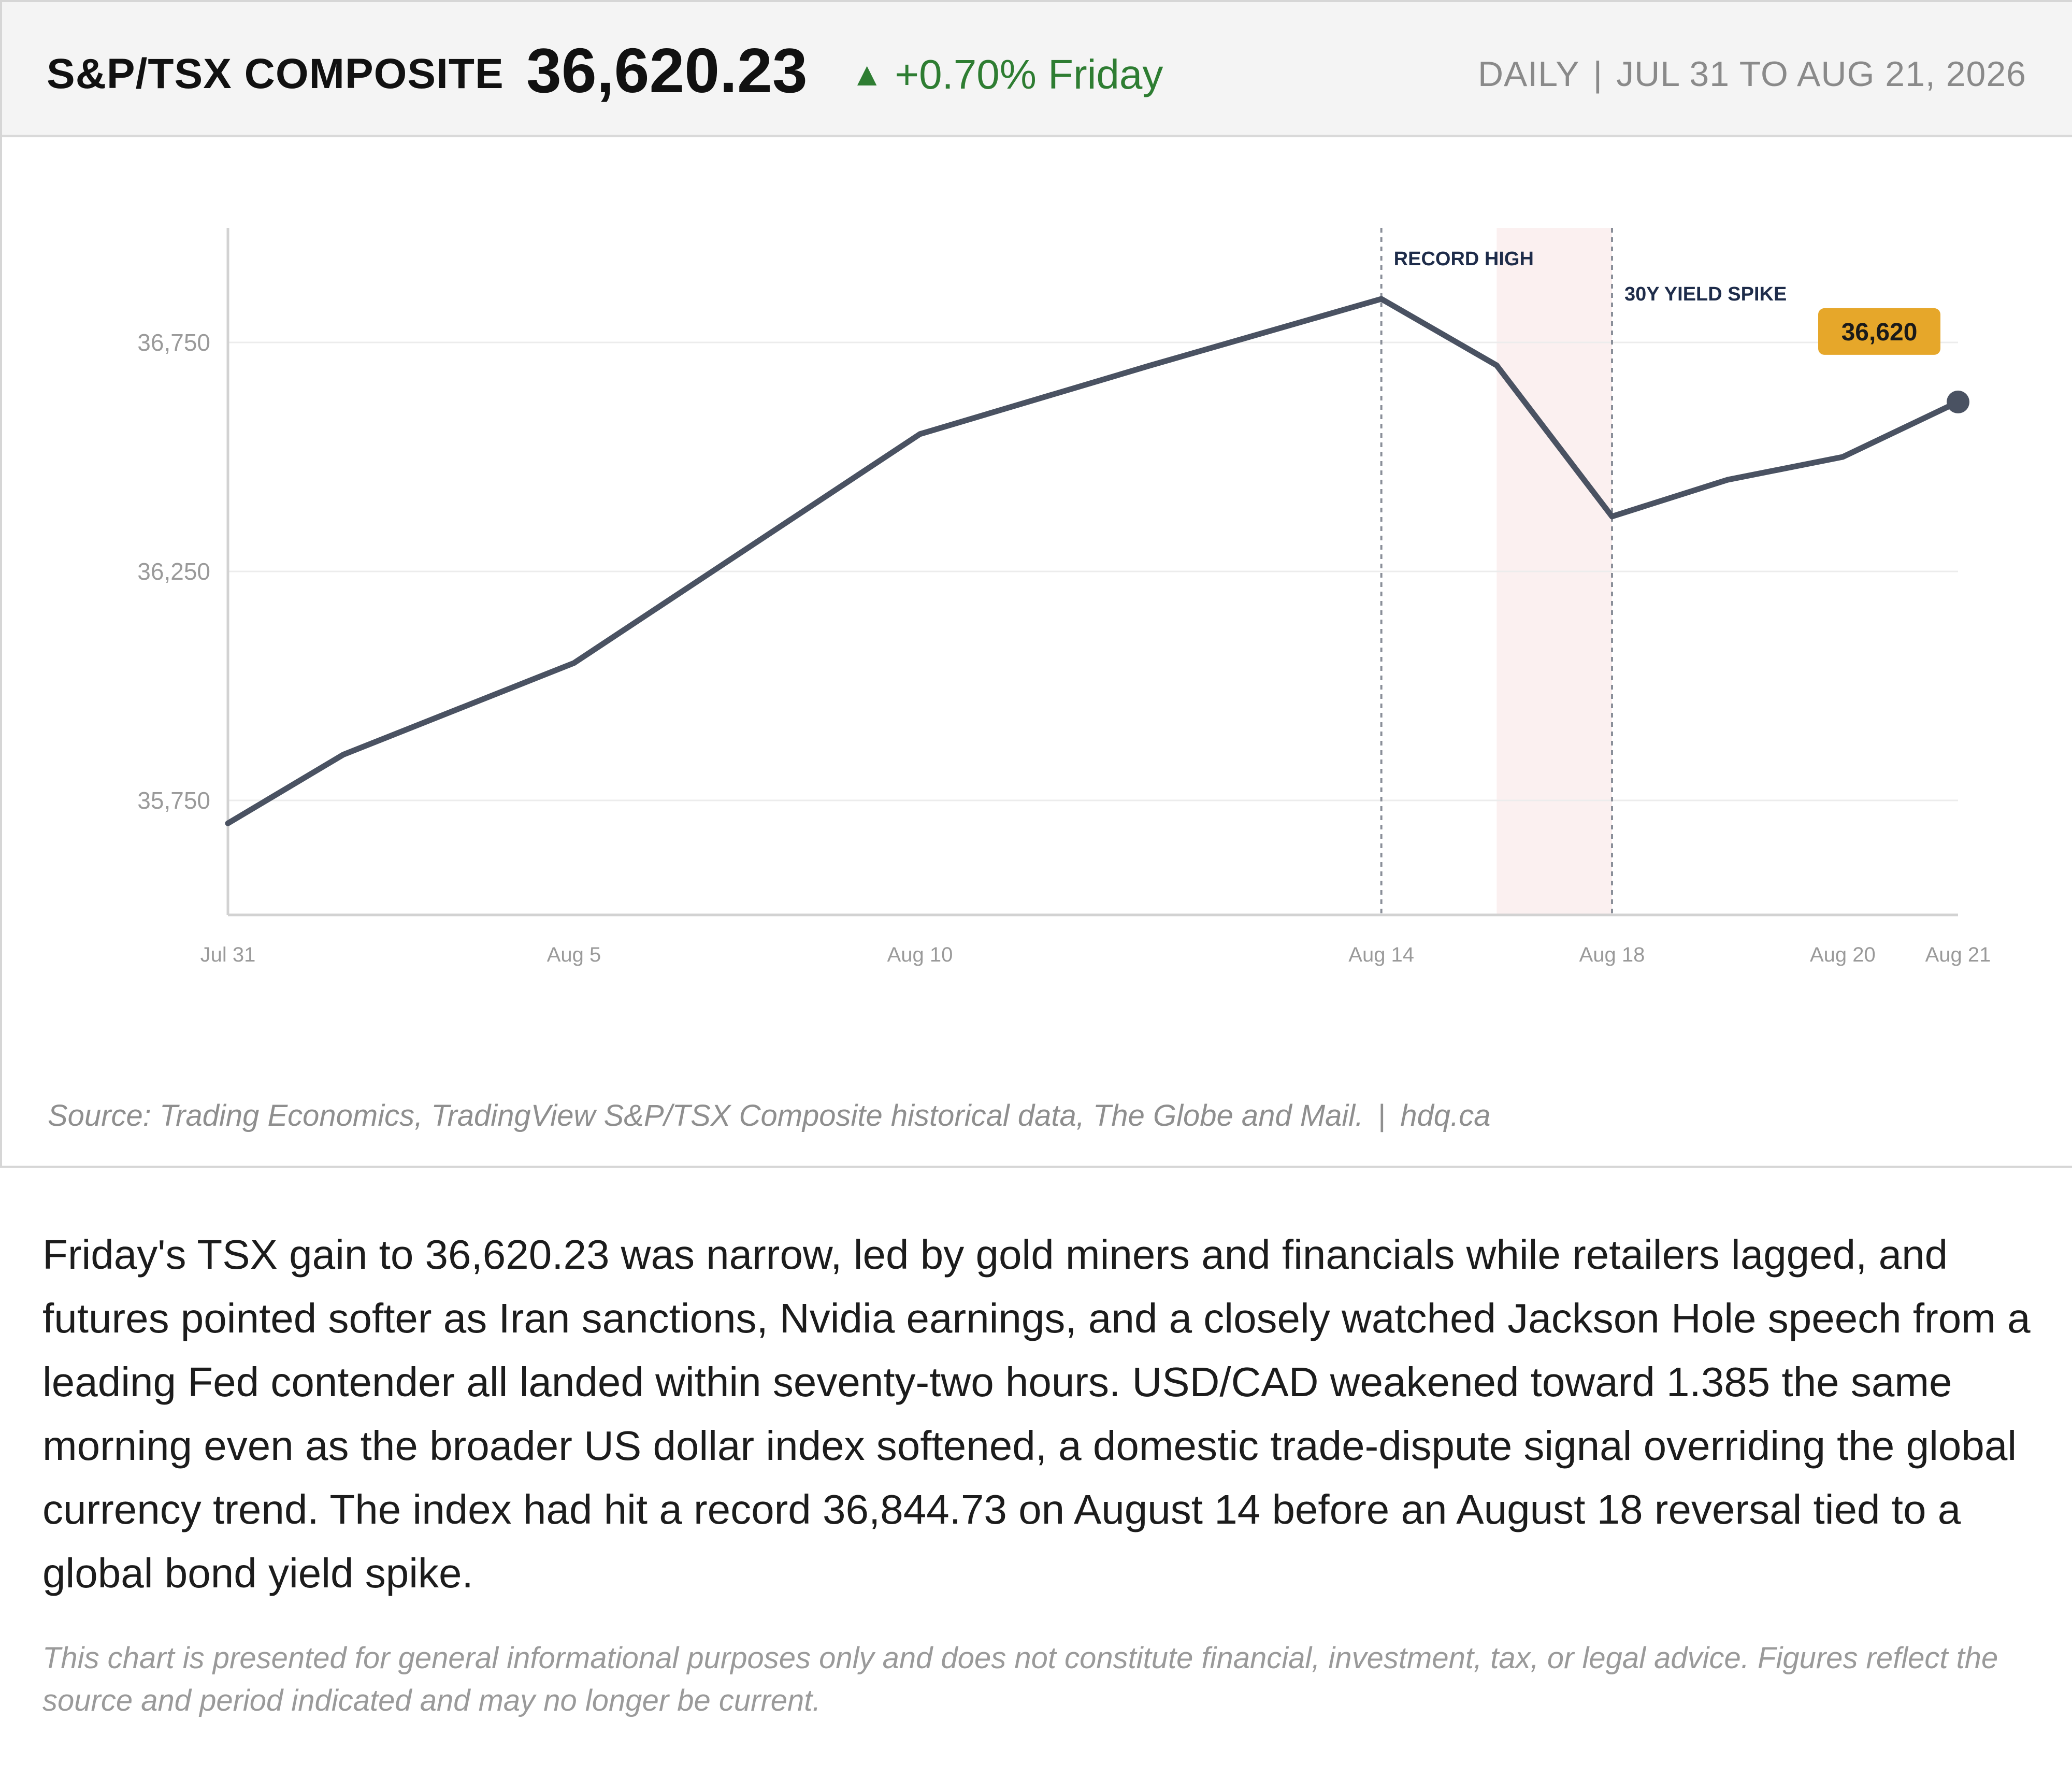 The image size is (2072, 1792). I want to click on up-arrow-icon: ▲, so click(867, 74).